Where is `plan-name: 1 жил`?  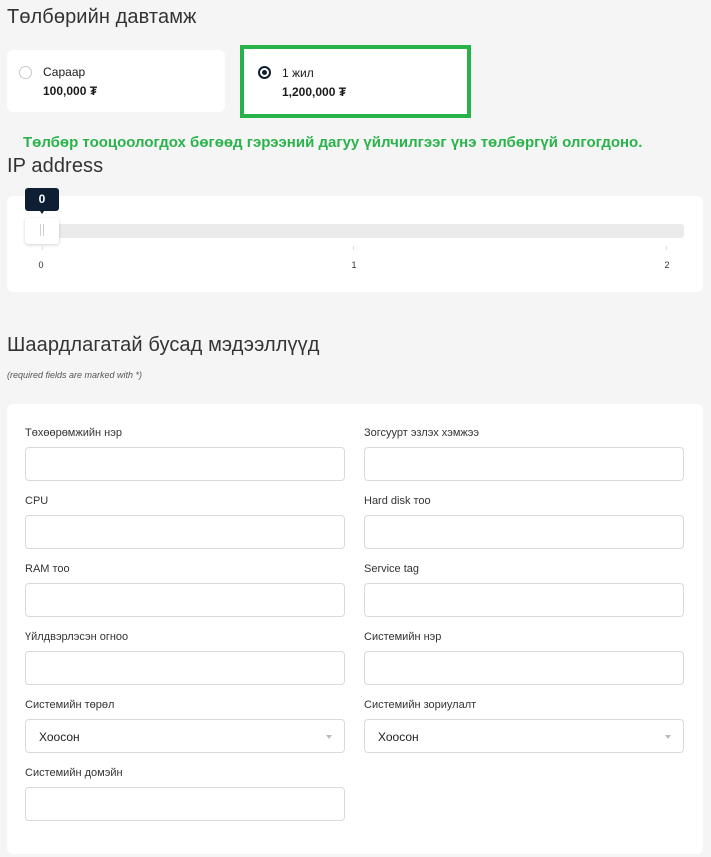 plan-name: 1 жил is located at coordinates (298, 73).